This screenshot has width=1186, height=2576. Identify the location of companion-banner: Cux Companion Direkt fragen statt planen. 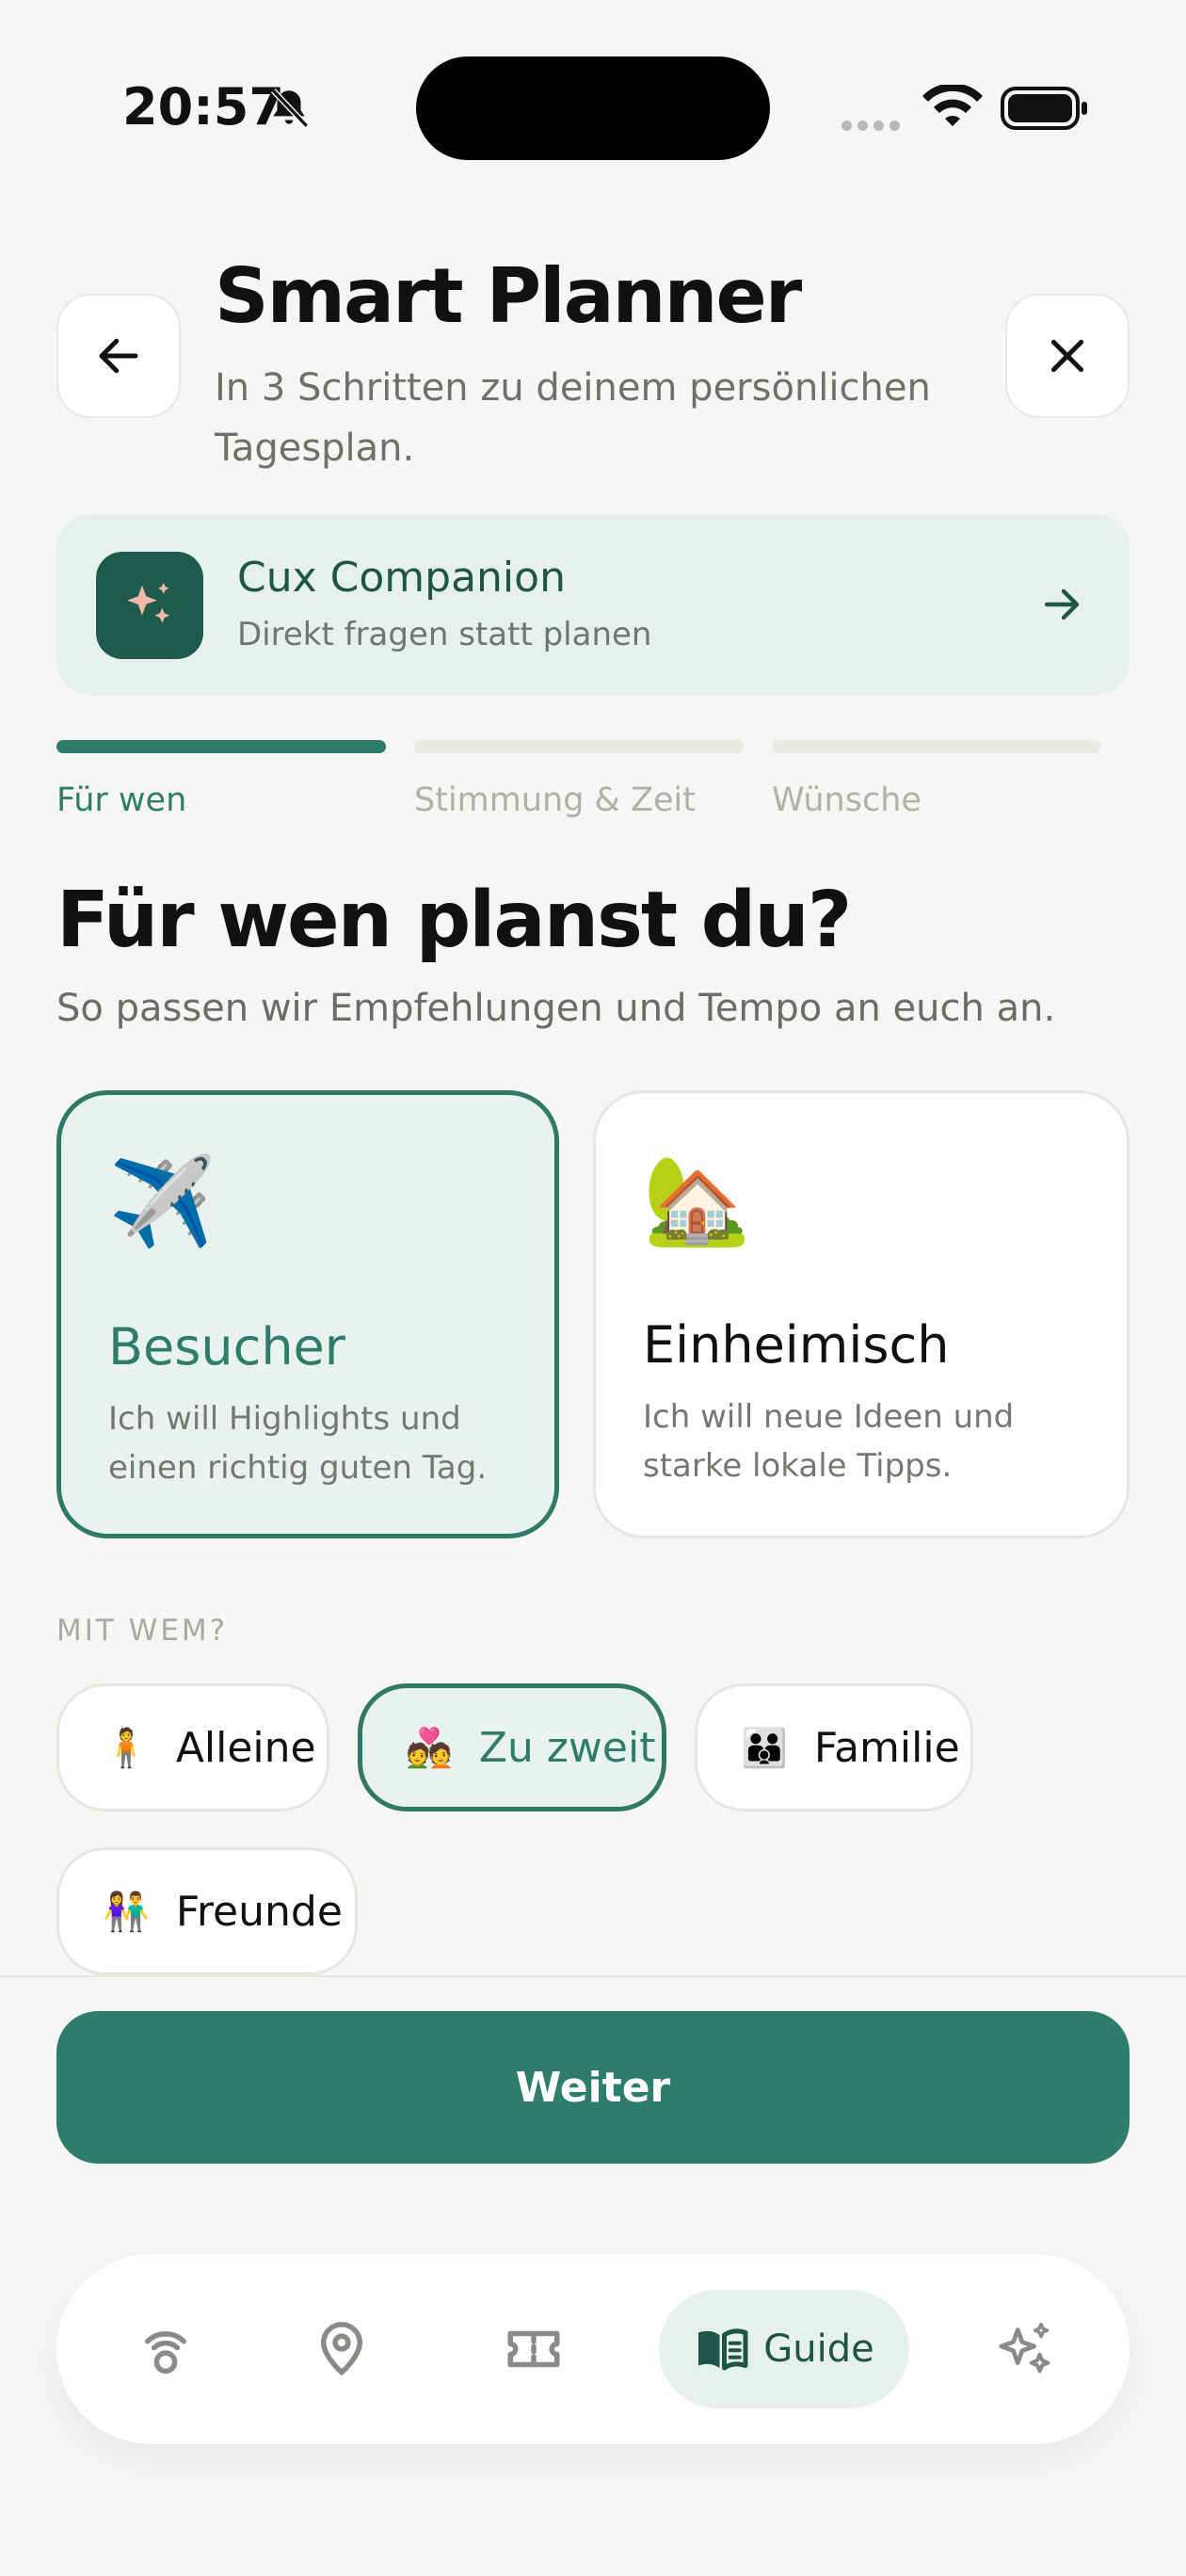
(593, 604).